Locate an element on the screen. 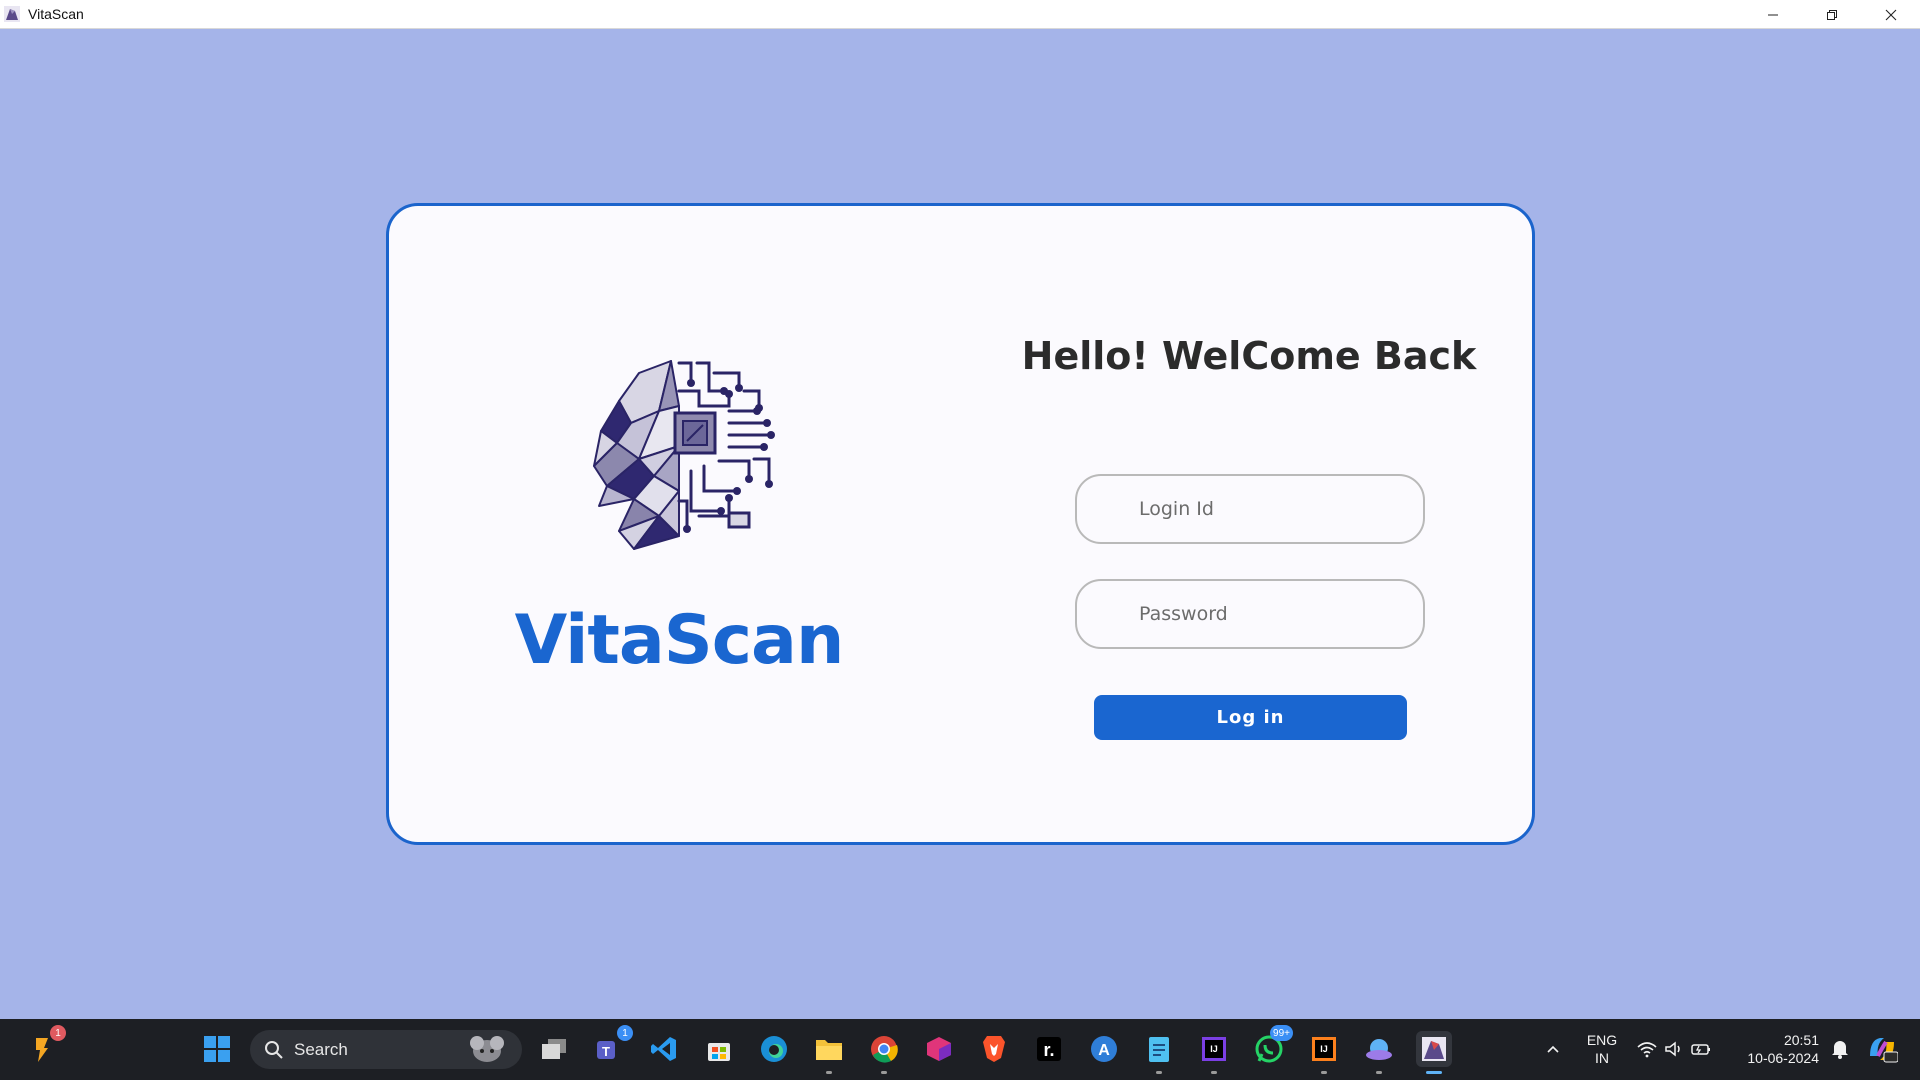  windows-logo-icon is located at coordinates (217, 1049).